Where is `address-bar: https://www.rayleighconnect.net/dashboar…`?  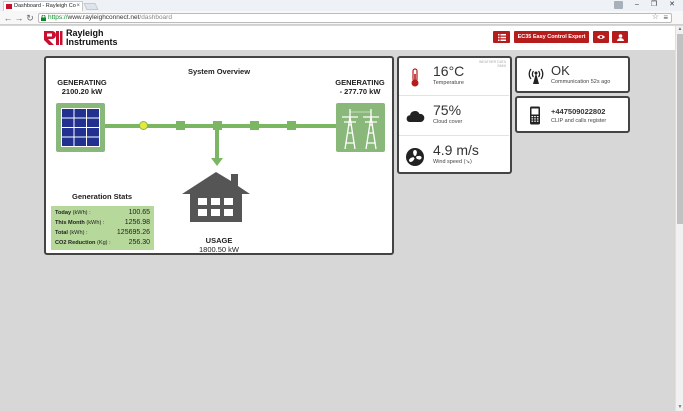
address-bar: https://www.rayleighconnect.net/dashboar… is located at coordinates (355, 18).